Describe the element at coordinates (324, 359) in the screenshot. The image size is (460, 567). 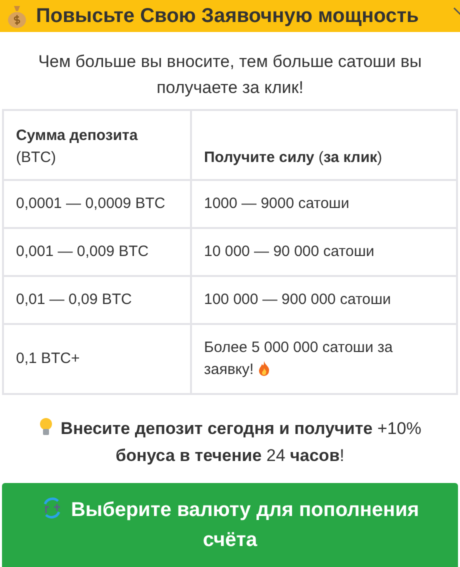
I see `table-cell: Более 5 000 000 сатоши за заявку!` at that location.